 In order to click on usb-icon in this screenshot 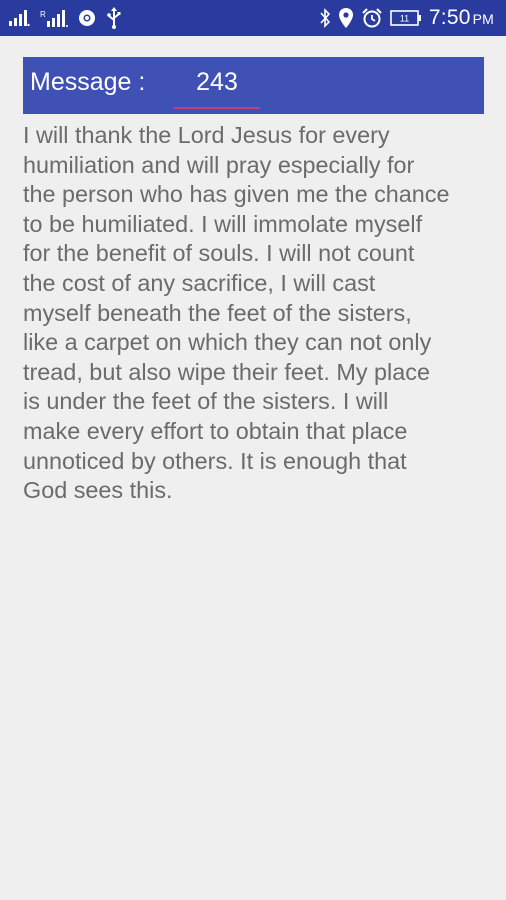, I will do `click(114, 18)`.